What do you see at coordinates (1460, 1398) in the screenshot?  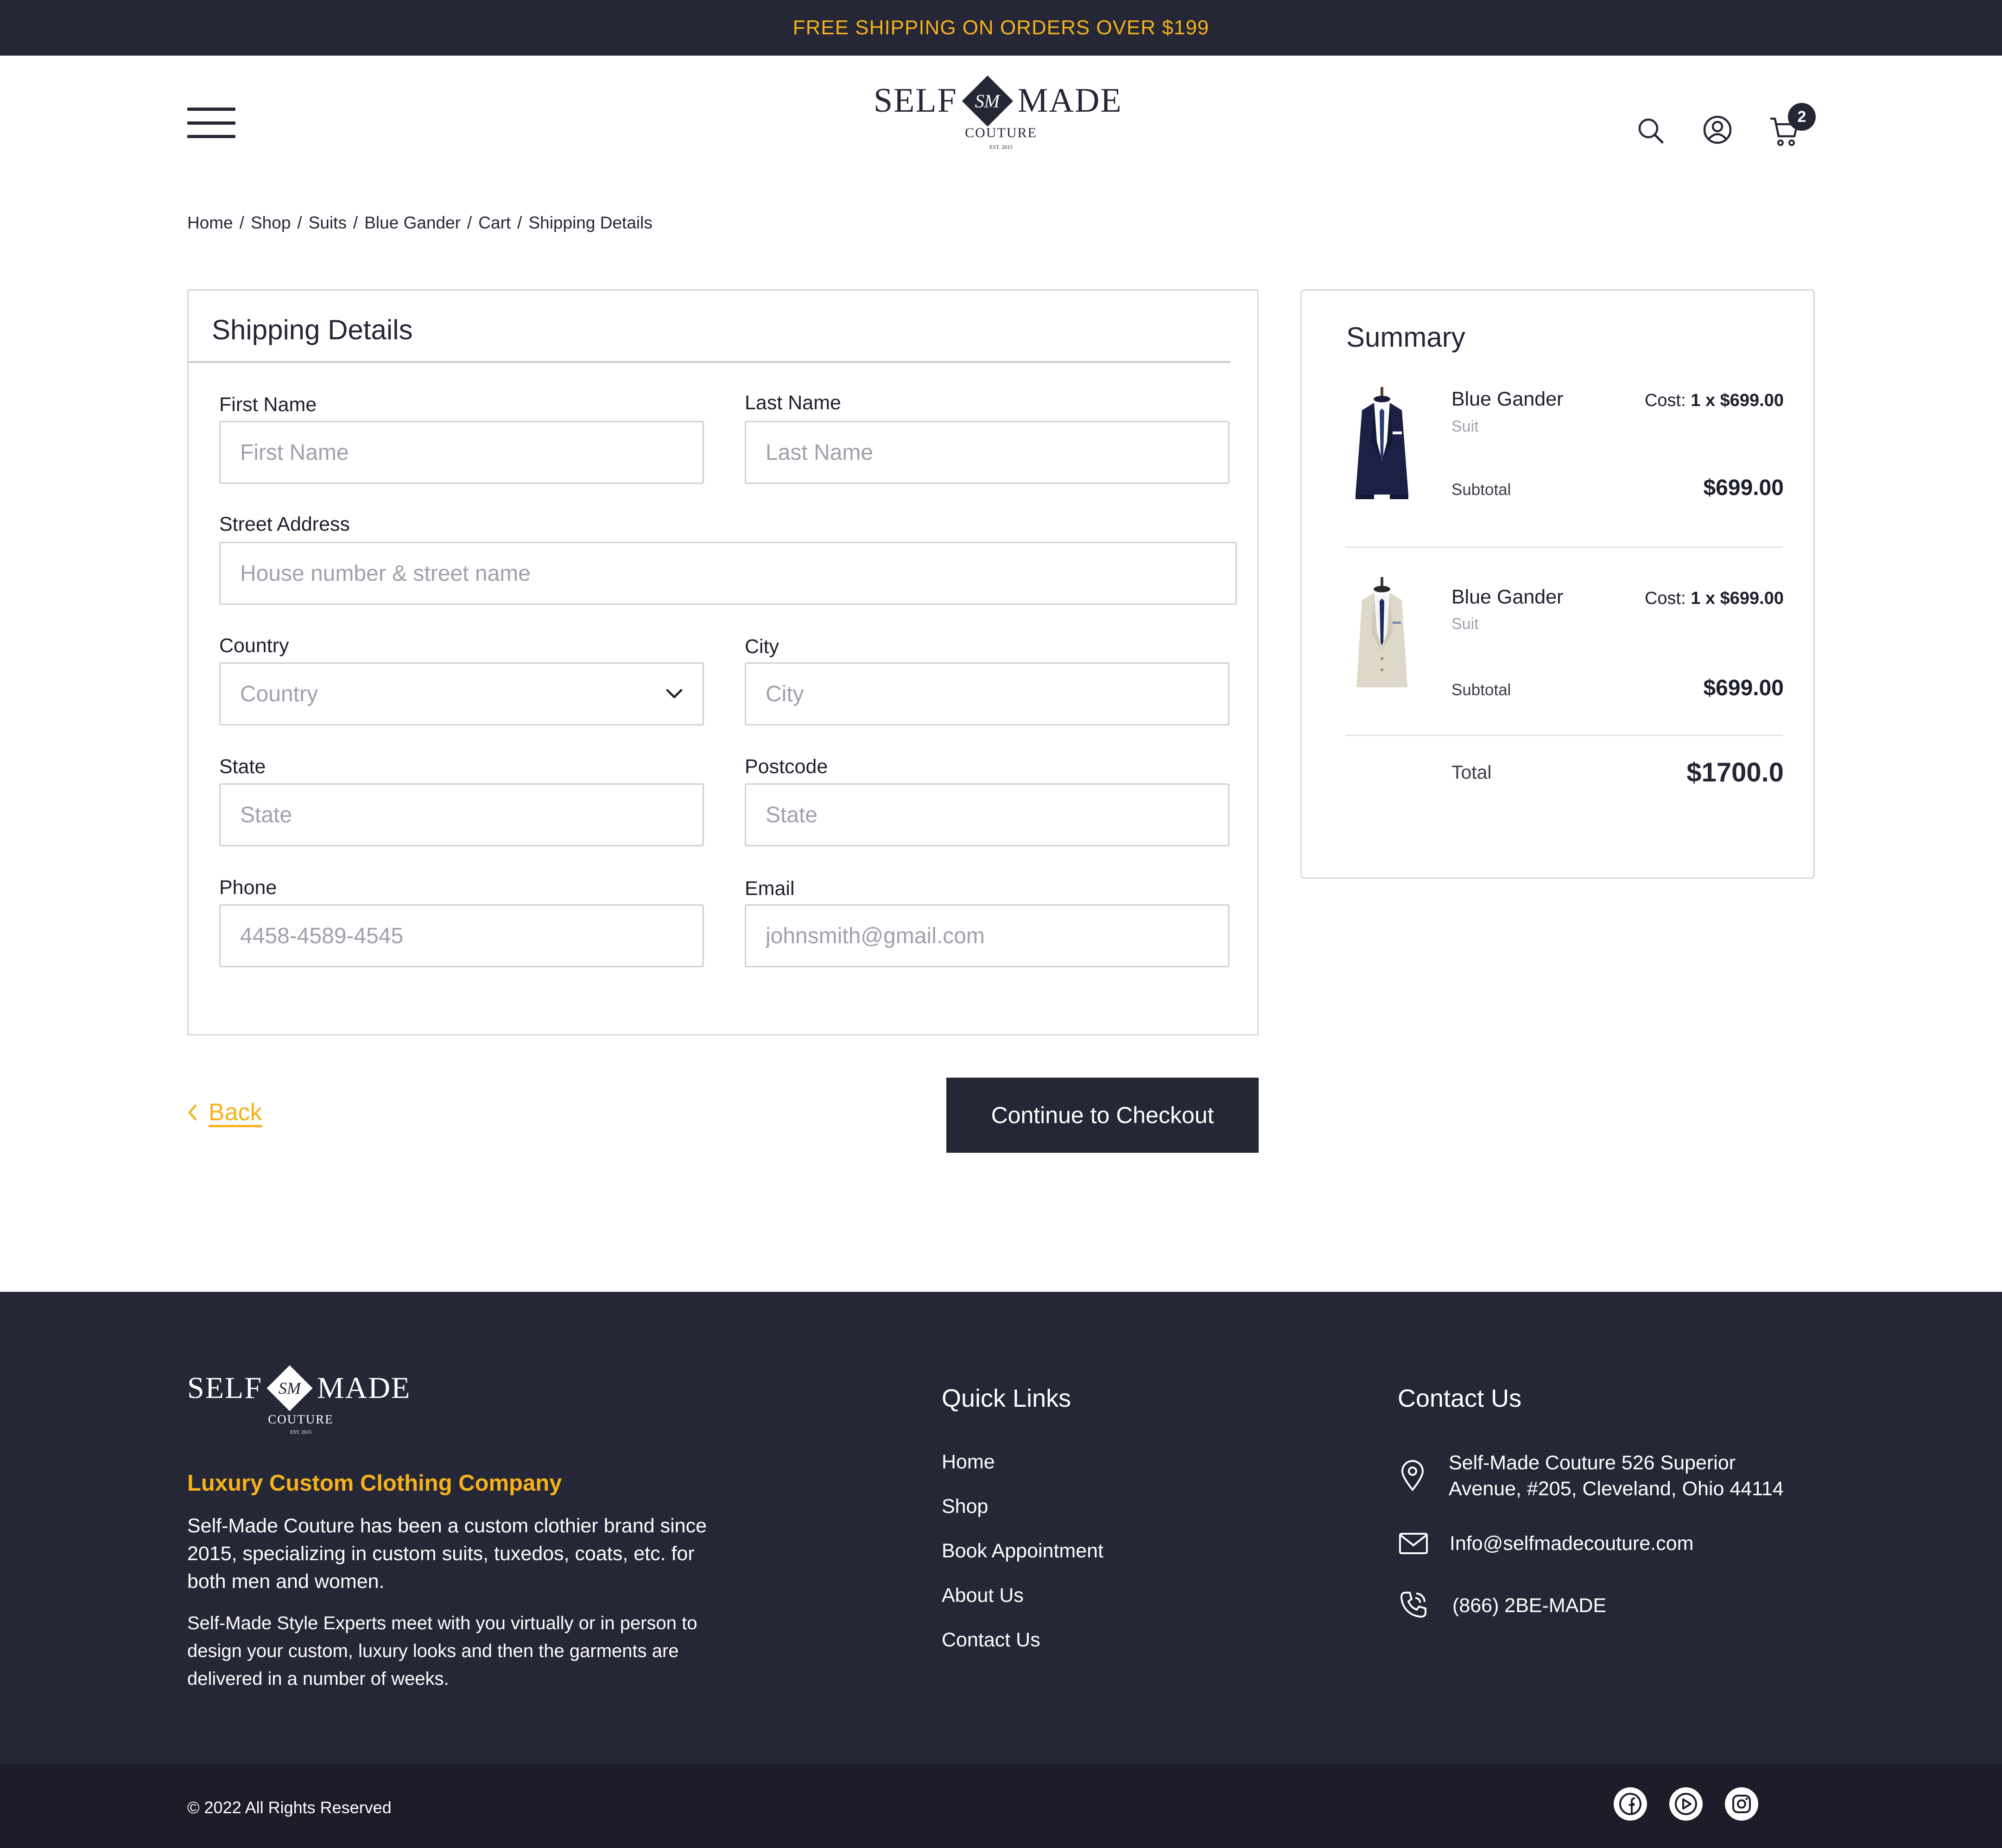 I see `contact-us-heading: Contact Us` at bounding box center [1460, 1398].